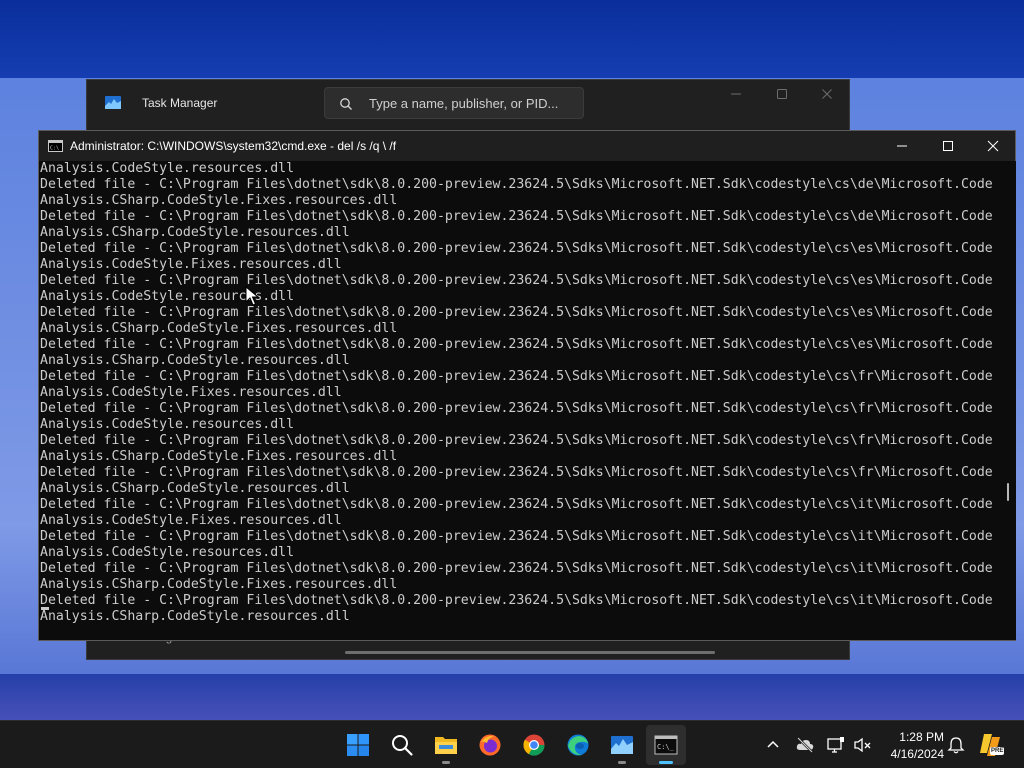 This screenshot has width=1024, height=768. What do you see at coordinates (912, 746) in the screenshot?
I see `system-clock: 1:28 PM 4/16/2024` at bounding box center [912, 746].